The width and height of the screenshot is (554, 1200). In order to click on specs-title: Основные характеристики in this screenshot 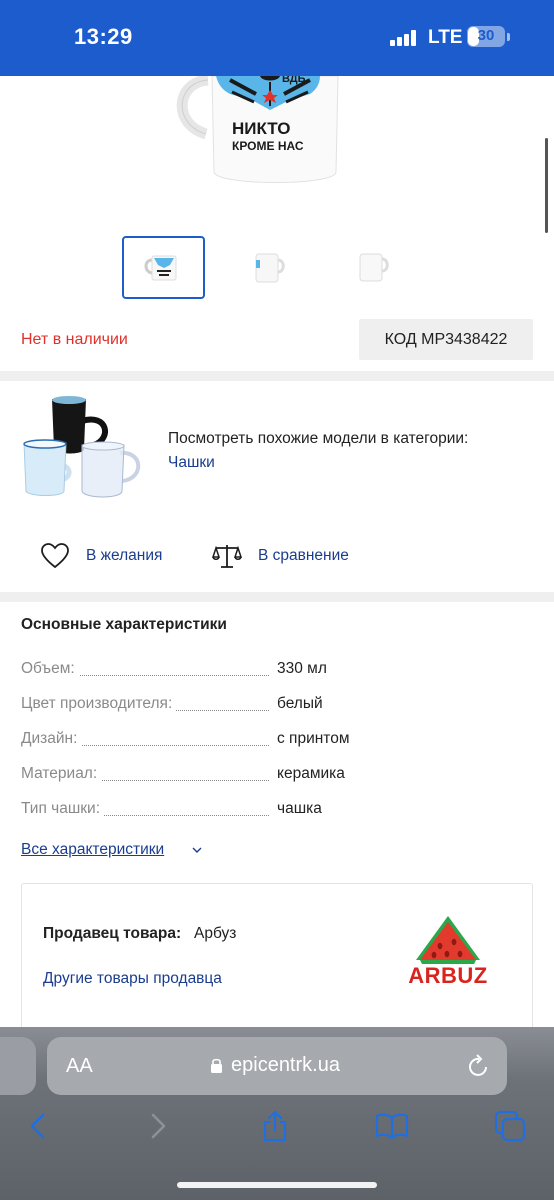, I will do `click(124, 624)`.